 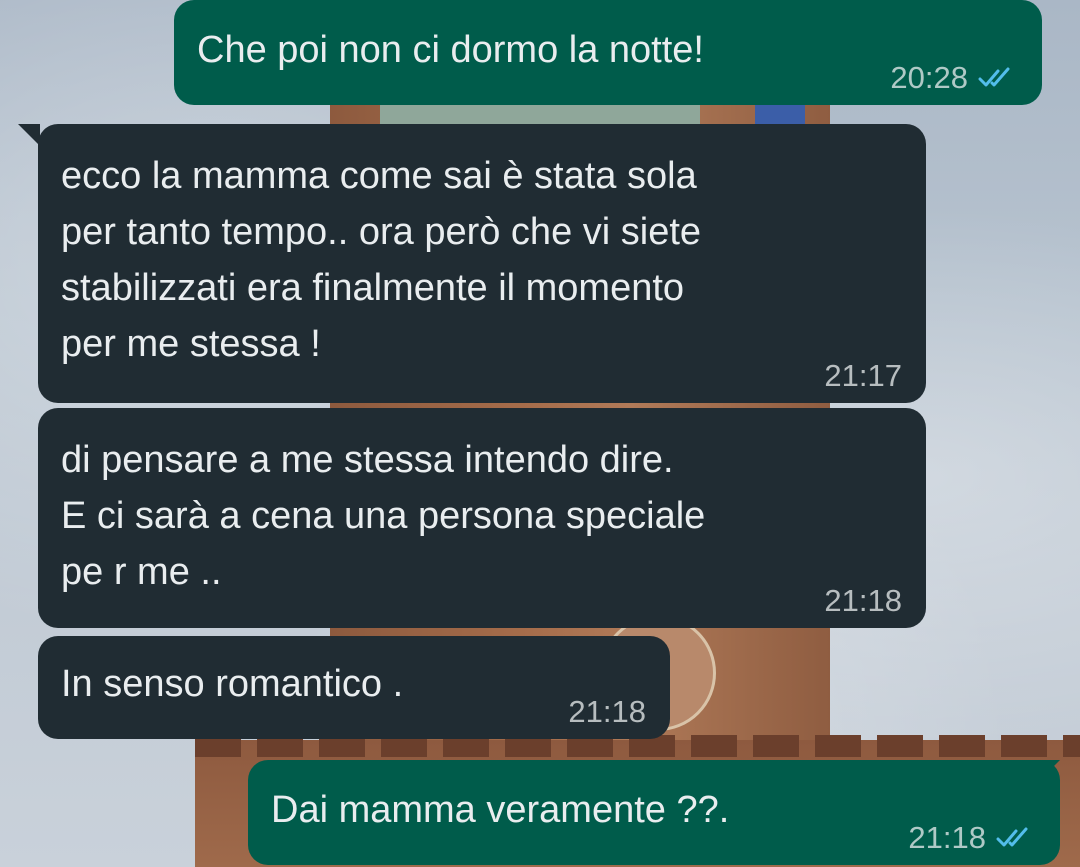 What do you see at coordinates (232, 684) in the screenshot?
I see `message-text: In senso romantico .` at bounding box center [232, 684].